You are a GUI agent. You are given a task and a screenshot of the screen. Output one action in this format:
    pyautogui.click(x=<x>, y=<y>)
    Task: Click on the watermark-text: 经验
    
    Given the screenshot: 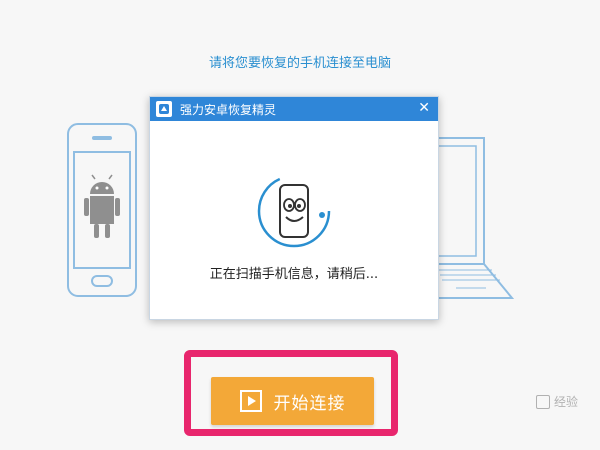 What is the action you would take?
    pyautogui.click(x=565, y=402)
    